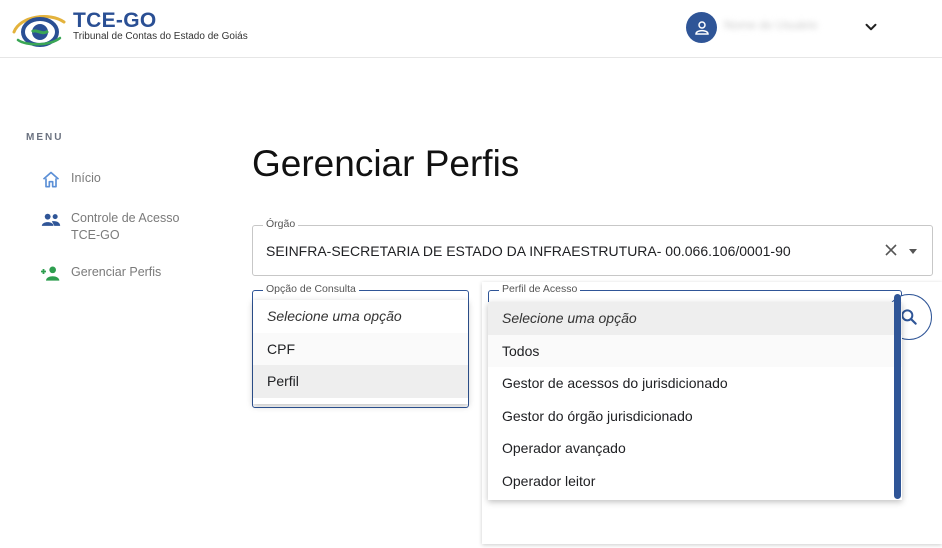 The width and height of the screenshot is (942, 548). What do you see at coordinates (695, 383) in the screenshot?
I see `dropdown-option: Gestor de acessos do jurisdicionado` at bounding box center [695, 383].